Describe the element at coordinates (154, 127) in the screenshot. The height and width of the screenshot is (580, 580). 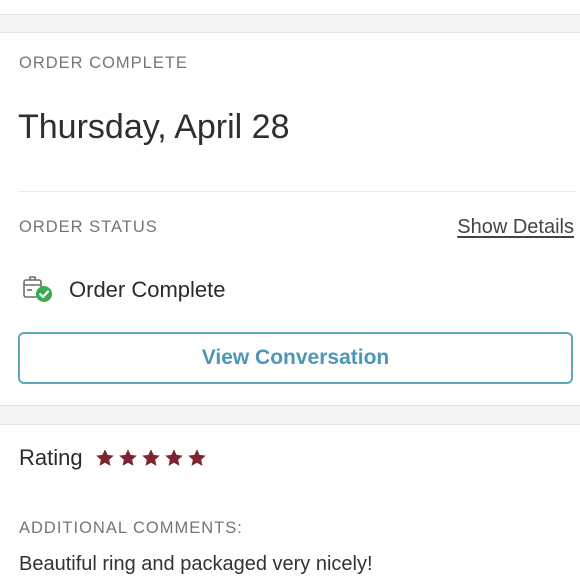
I see `order-date: Thursday, April 28` at that location.